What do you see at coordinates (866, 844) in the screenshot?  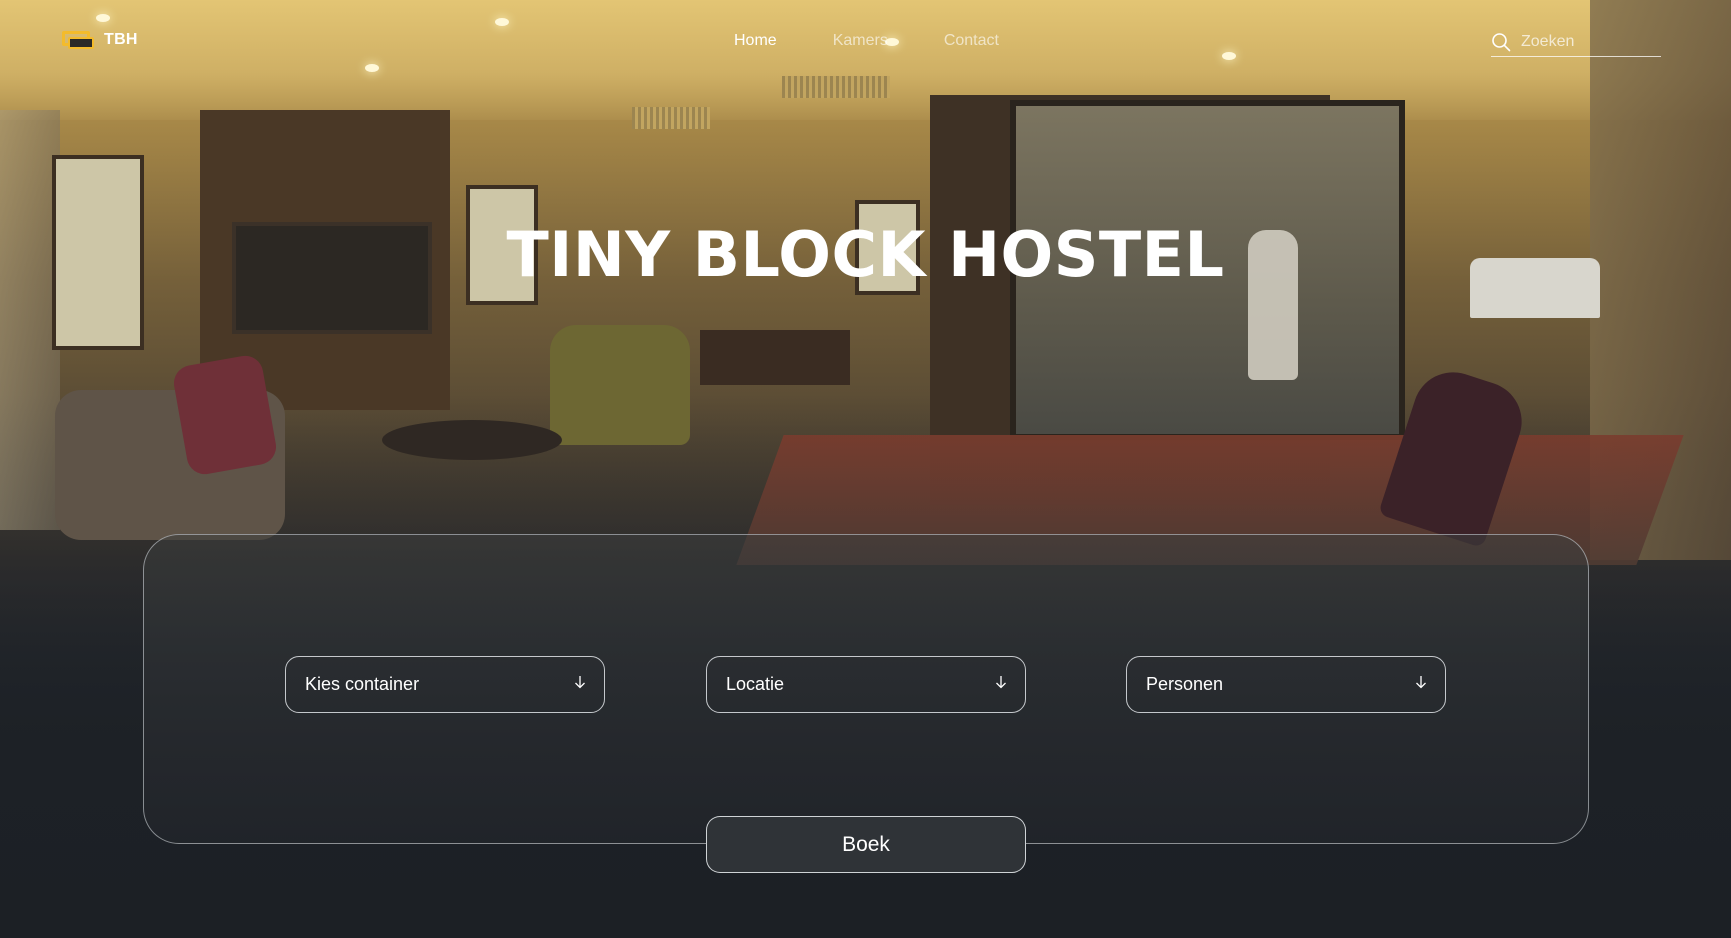 I see `book-button: Boek` at bounding box center [866, 844].